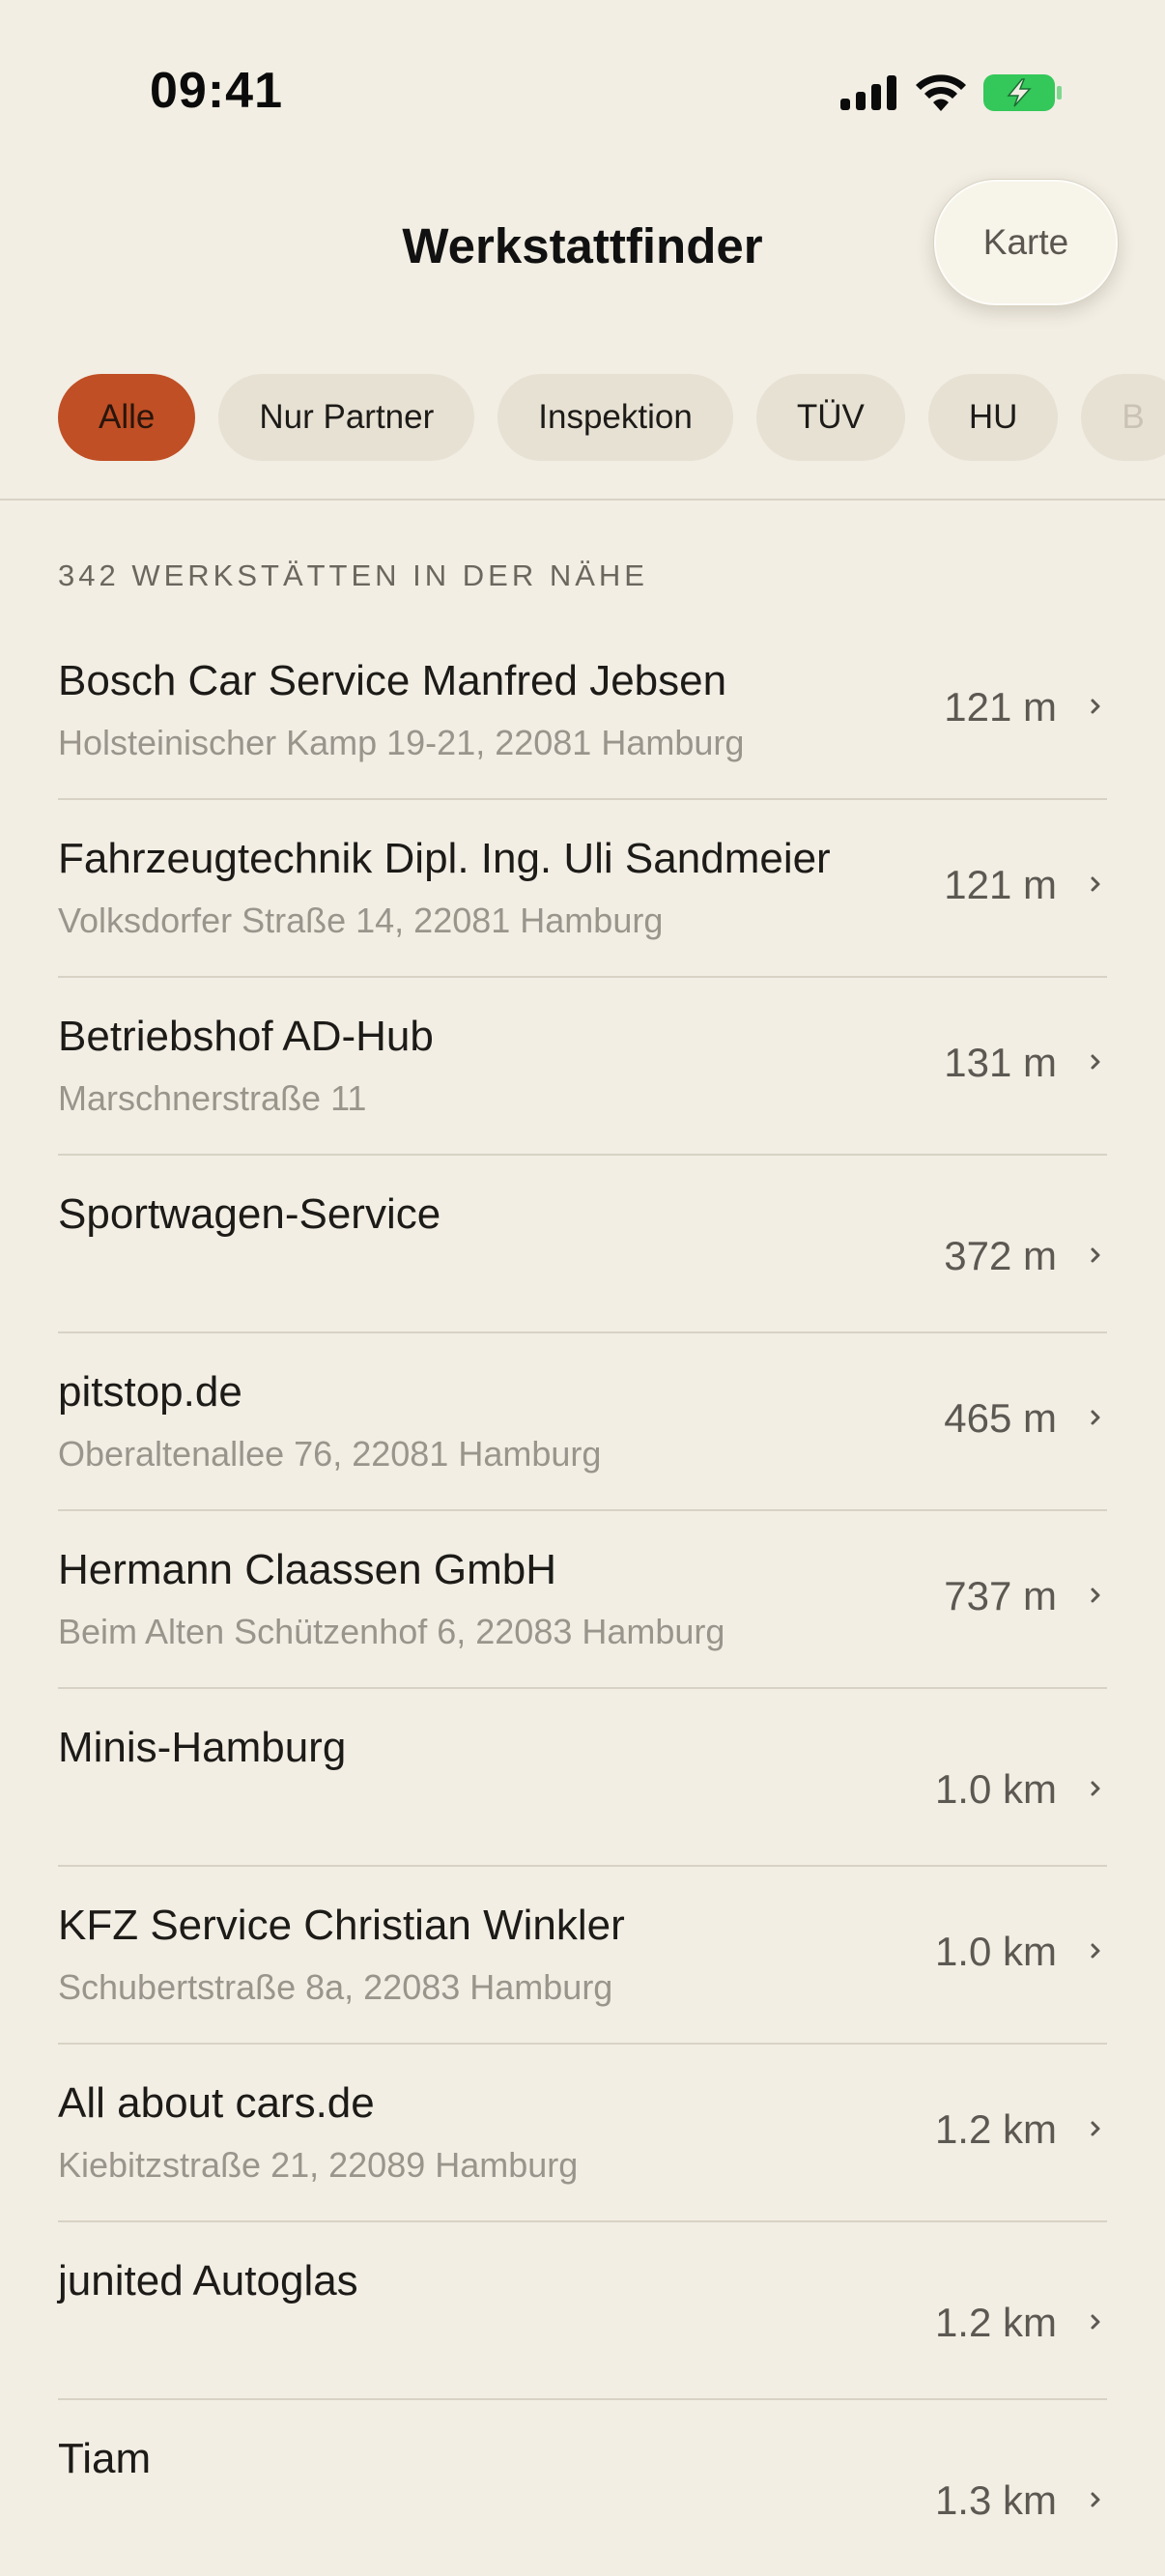 The height and width of the screenshot is (2576, 1165). Describe the element at coordinates (127, 418) in the screenshot. I see `filter-chip-alle: Alle` at that location.